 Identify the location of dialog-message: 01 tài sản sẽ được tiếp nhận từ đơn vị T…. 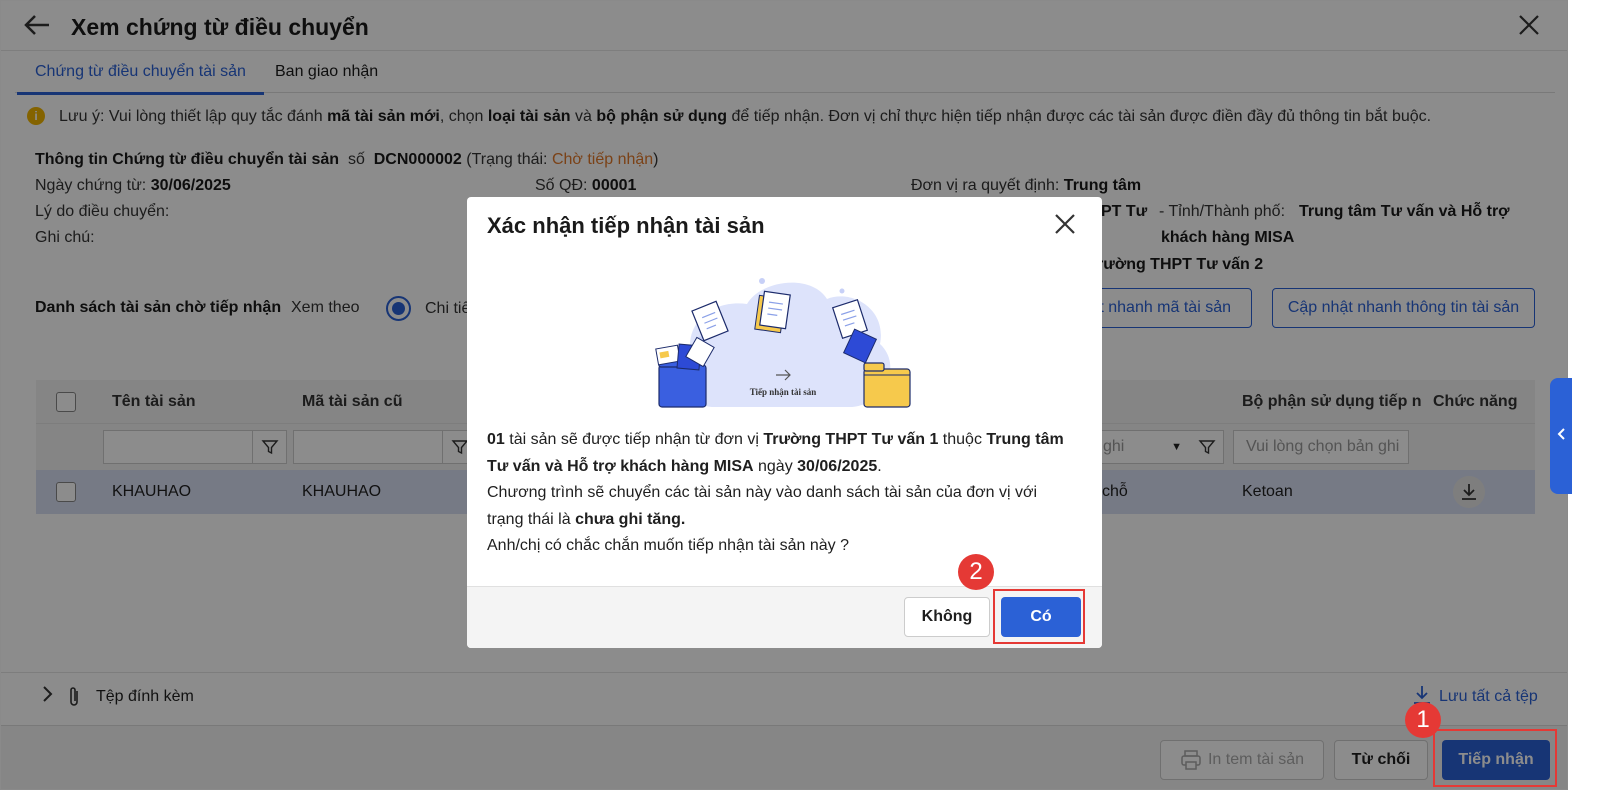
(775, 492).